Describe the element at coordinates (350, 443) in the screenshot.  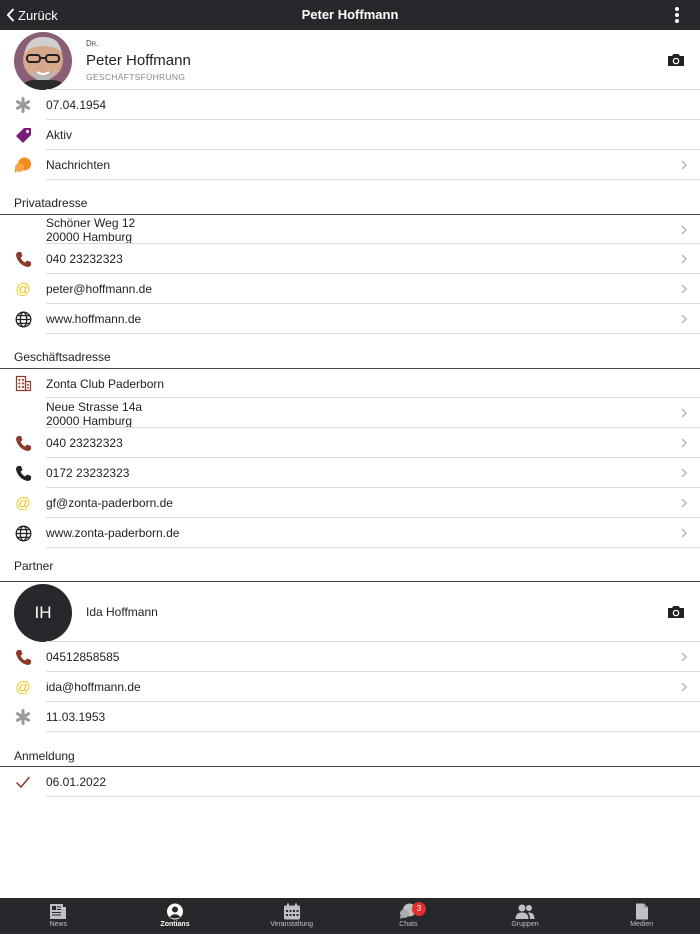
I see `business-phone-row: 040 23232323` at that location.